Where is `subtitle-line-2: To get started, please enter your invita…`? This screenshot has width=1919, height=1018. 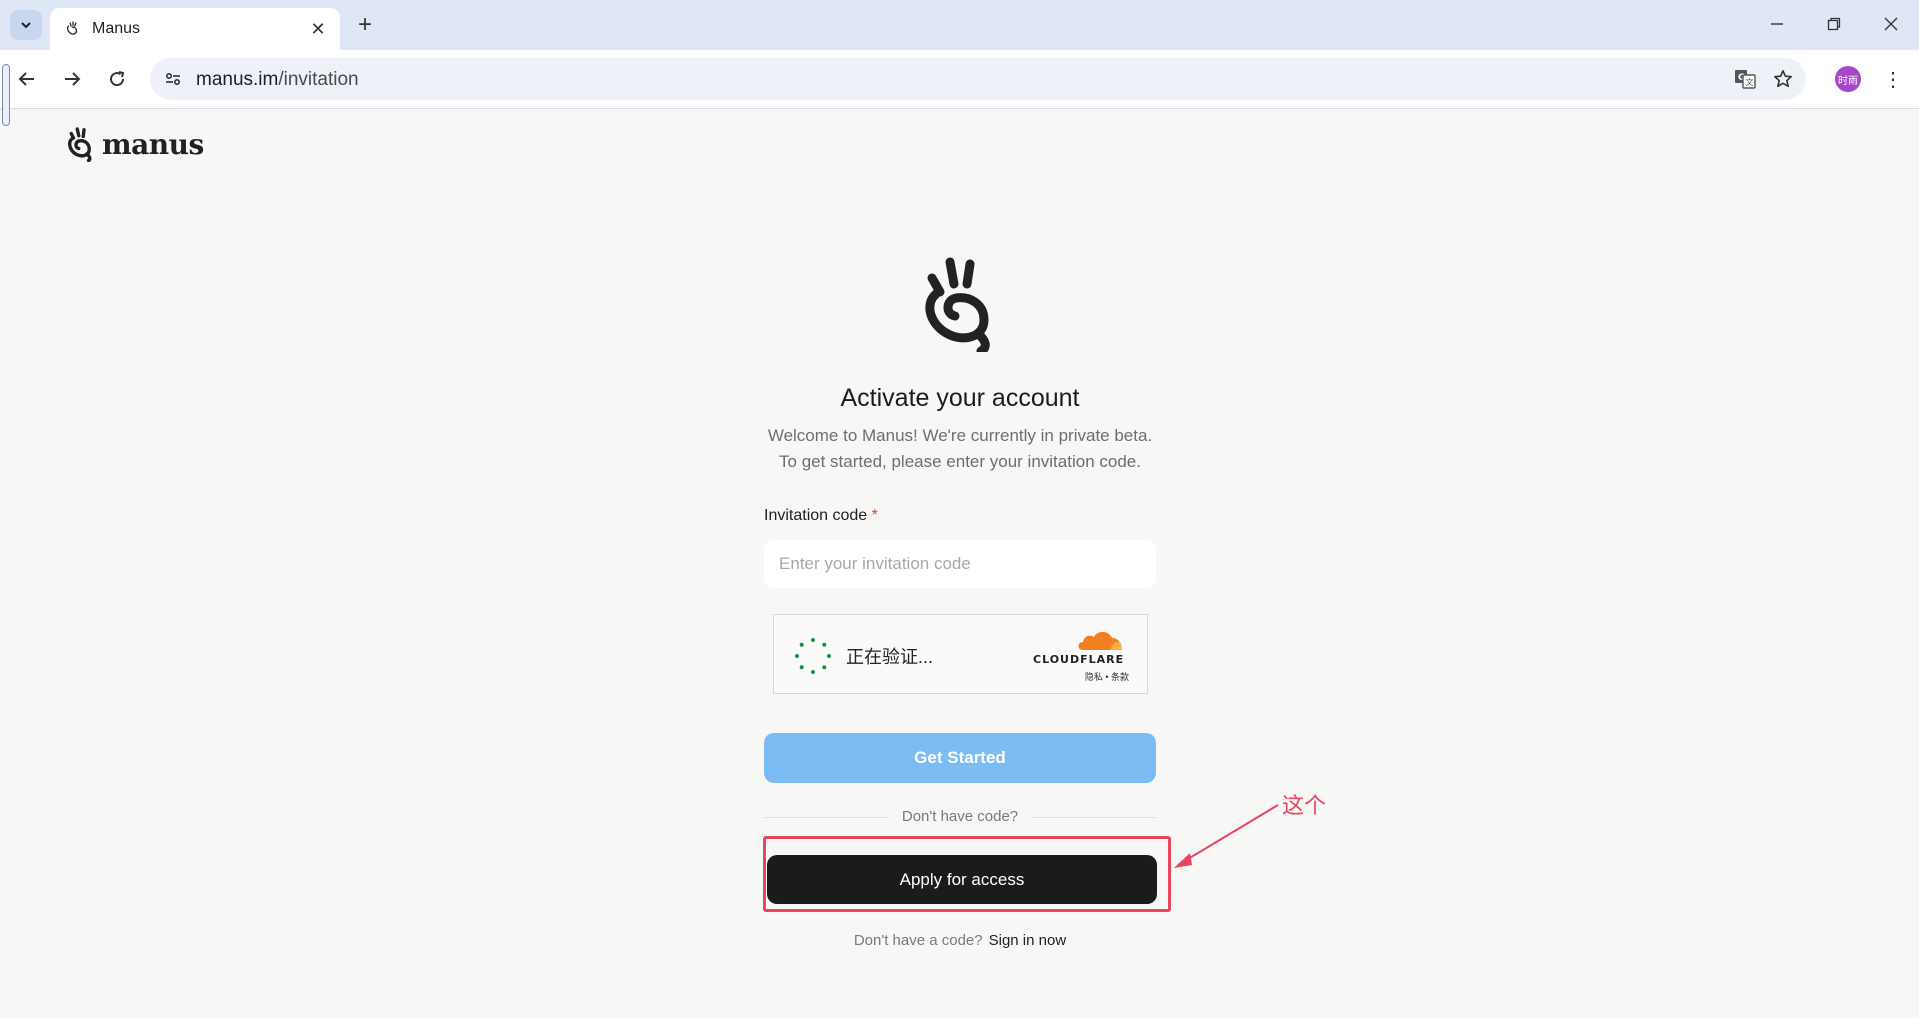 subtitle-line-2: To get started, please enter your invita… is located at coordinates (960, 461).